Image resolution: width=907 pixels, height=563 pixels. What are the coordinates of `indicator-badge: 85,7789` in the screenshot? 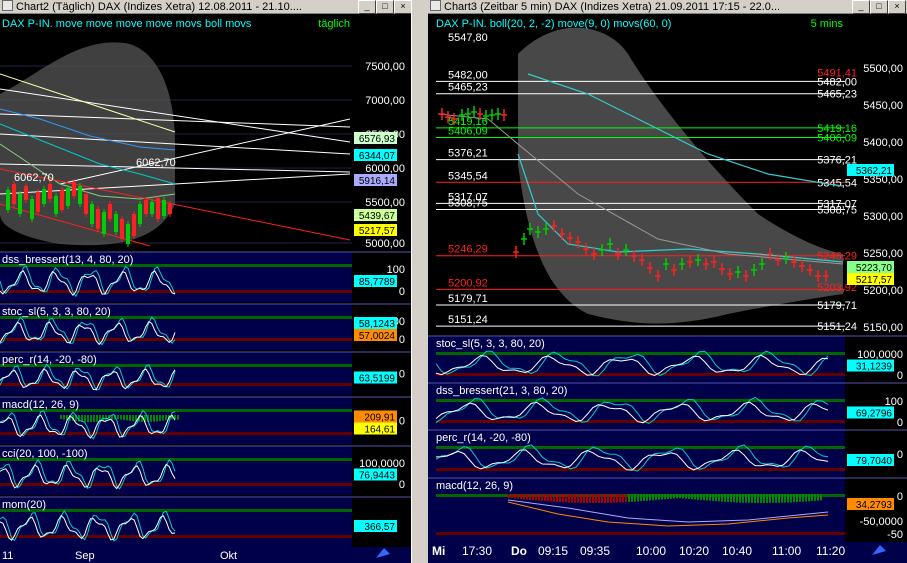 It's located at (377, 282).